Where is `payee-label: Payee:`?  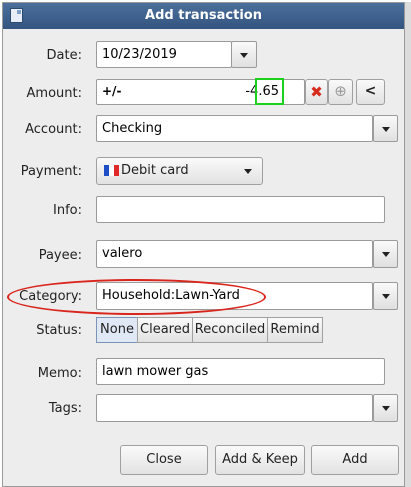
payee-label: Payee: is located at coordinates (60, 255).